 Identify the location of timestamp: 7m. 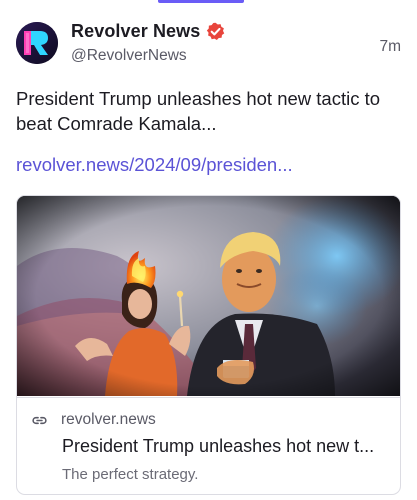
(390, 47).